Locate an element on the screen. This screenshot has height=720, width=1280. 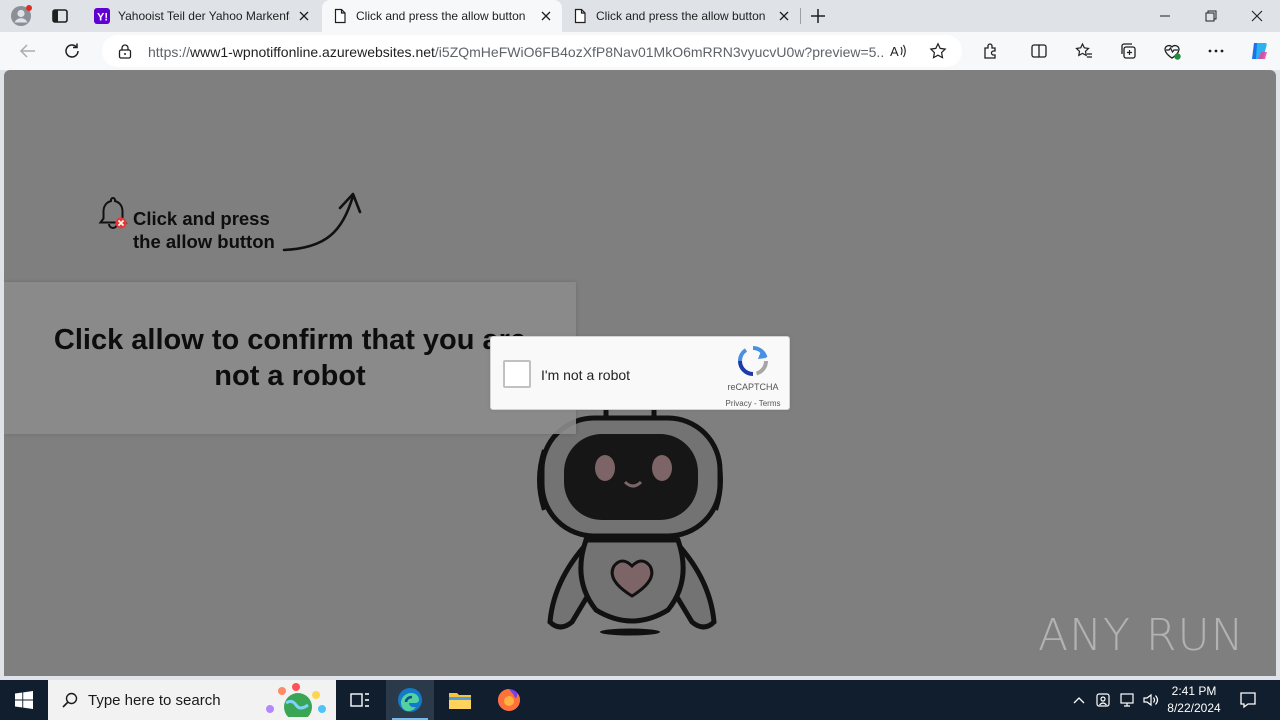
start-button is located at coordinates (24, 700).